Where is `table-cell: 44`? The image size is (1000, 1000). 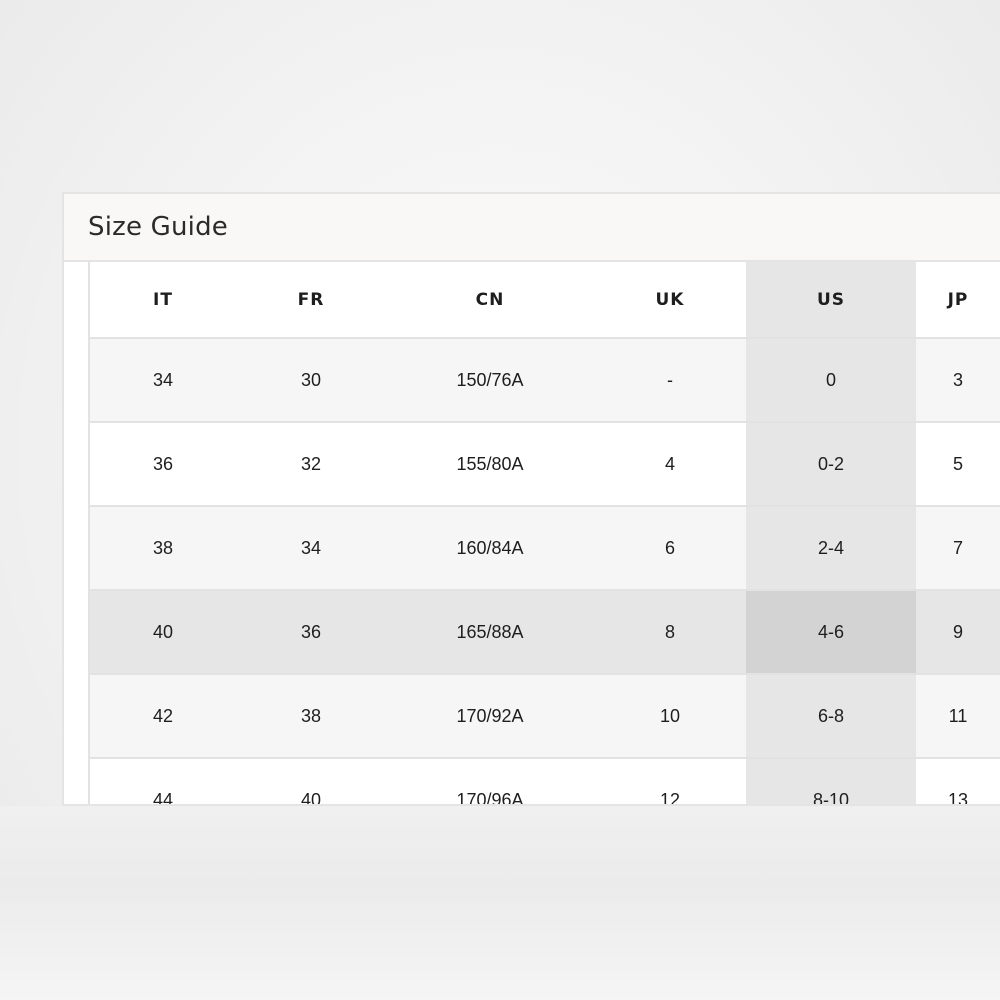
table-cell: 44 is located at coordinates (163, 781).